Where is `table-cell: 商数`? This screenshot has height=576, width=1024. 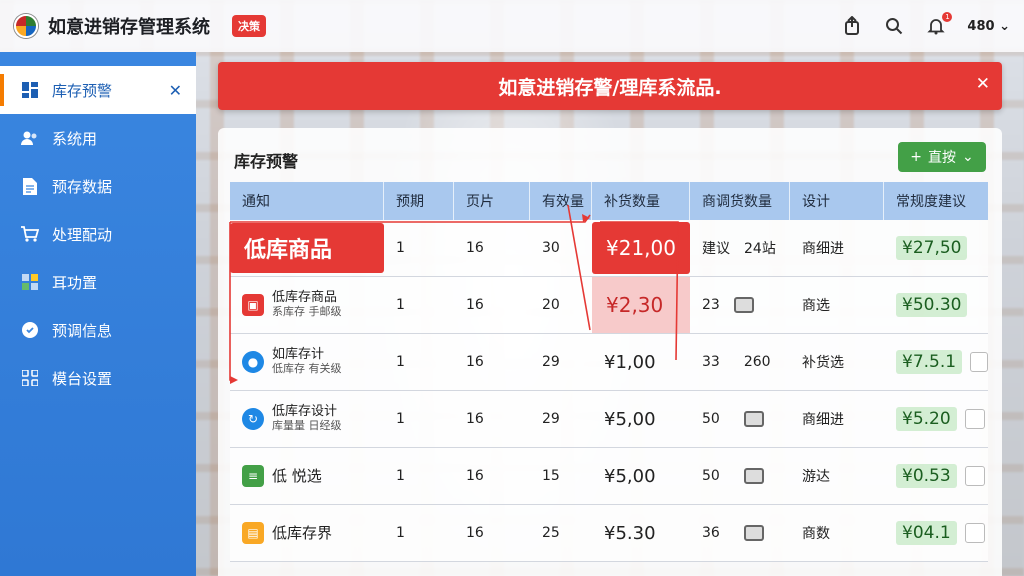
table-cell: 商数 is located at coordinates (816, 534).